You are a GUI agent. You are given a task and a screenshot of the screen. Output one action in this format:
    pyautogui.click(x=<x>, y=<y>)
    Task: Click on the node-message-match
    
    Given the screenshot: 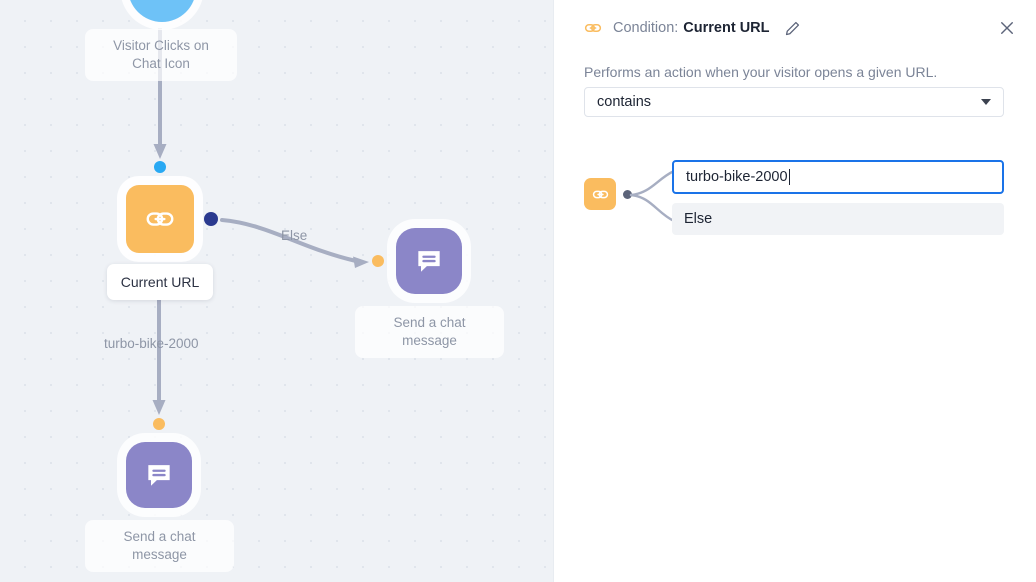 What is the action you would take?
    pyautogui.click(x=159, y=475)
    